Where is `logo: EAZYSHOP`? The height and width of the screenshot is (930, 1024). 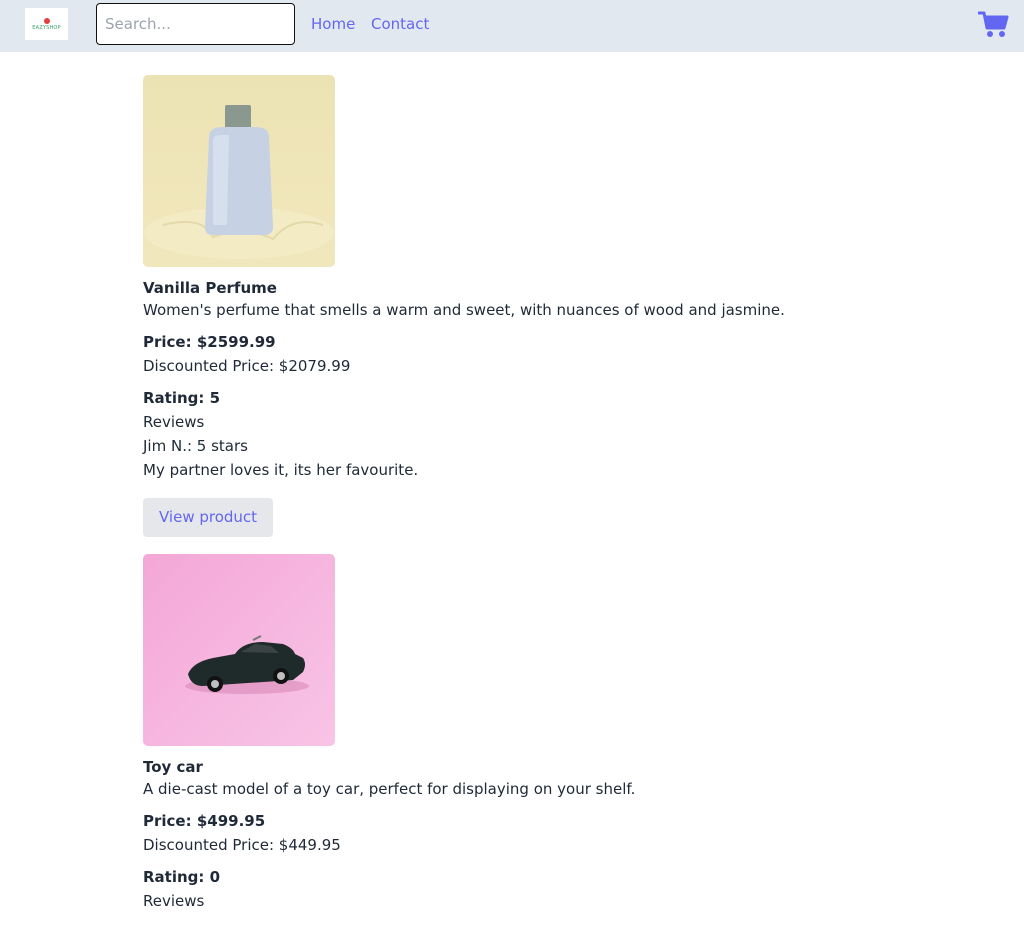 logo: EAZYSHOP is located at coordinates (46, 24).